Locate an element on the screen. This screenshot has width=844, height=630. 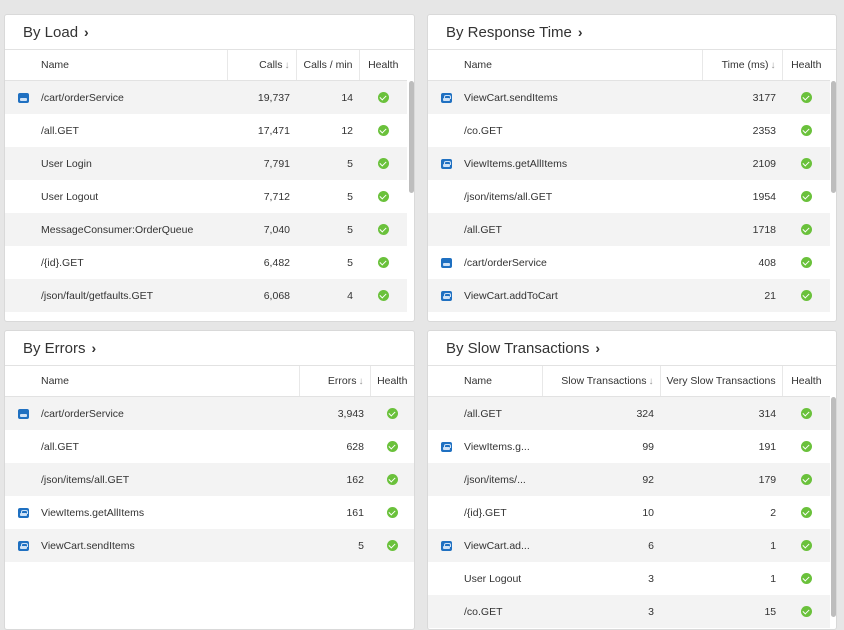
table-row: ViewCart.addToCart 21 is located at coordinates (629, 295).